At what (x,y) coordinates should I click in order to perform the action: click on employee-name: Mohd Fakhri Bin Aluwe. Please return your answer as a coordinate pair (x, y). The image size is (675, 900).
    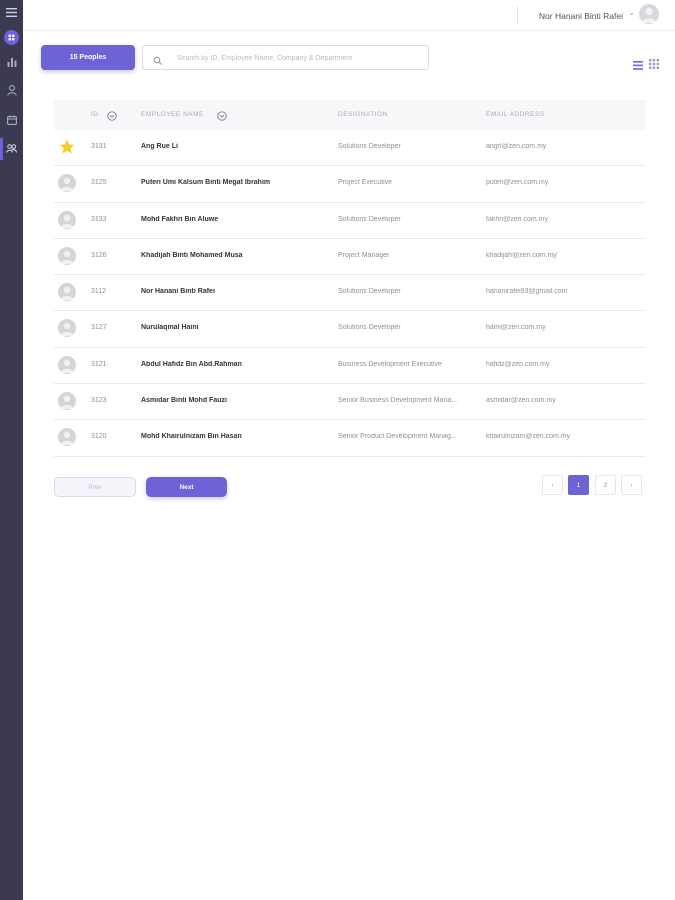
    Looking at the image, I should click on (180, 219).